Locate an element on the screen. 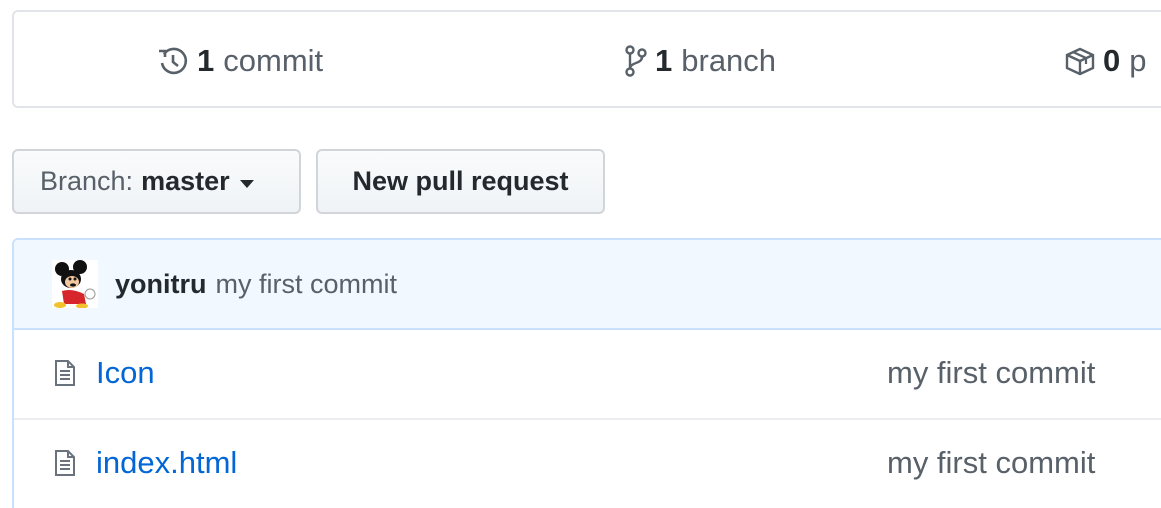 The height and width of the screenshot is (508, 1161). history-icon is located at coordinates (173, 61).